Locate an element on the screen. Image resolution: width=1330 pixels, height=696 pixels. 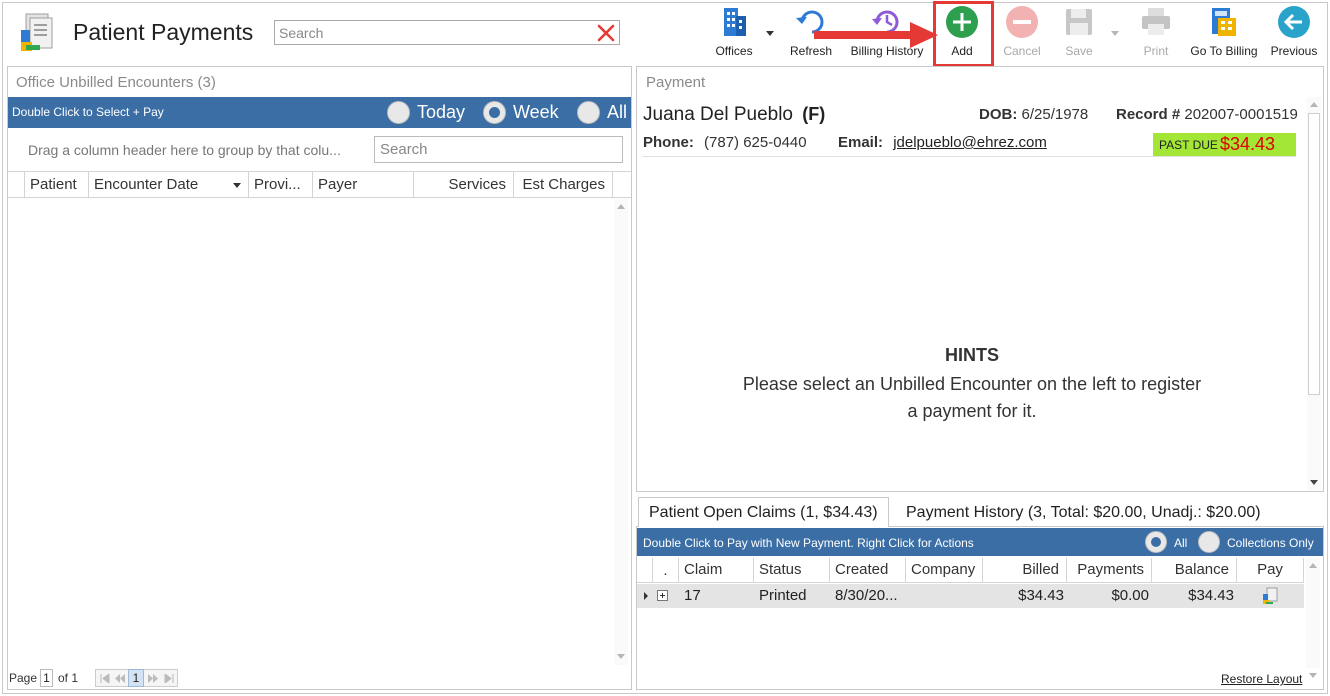
annotation-arrow-icon is located at coordinates (876, 35).